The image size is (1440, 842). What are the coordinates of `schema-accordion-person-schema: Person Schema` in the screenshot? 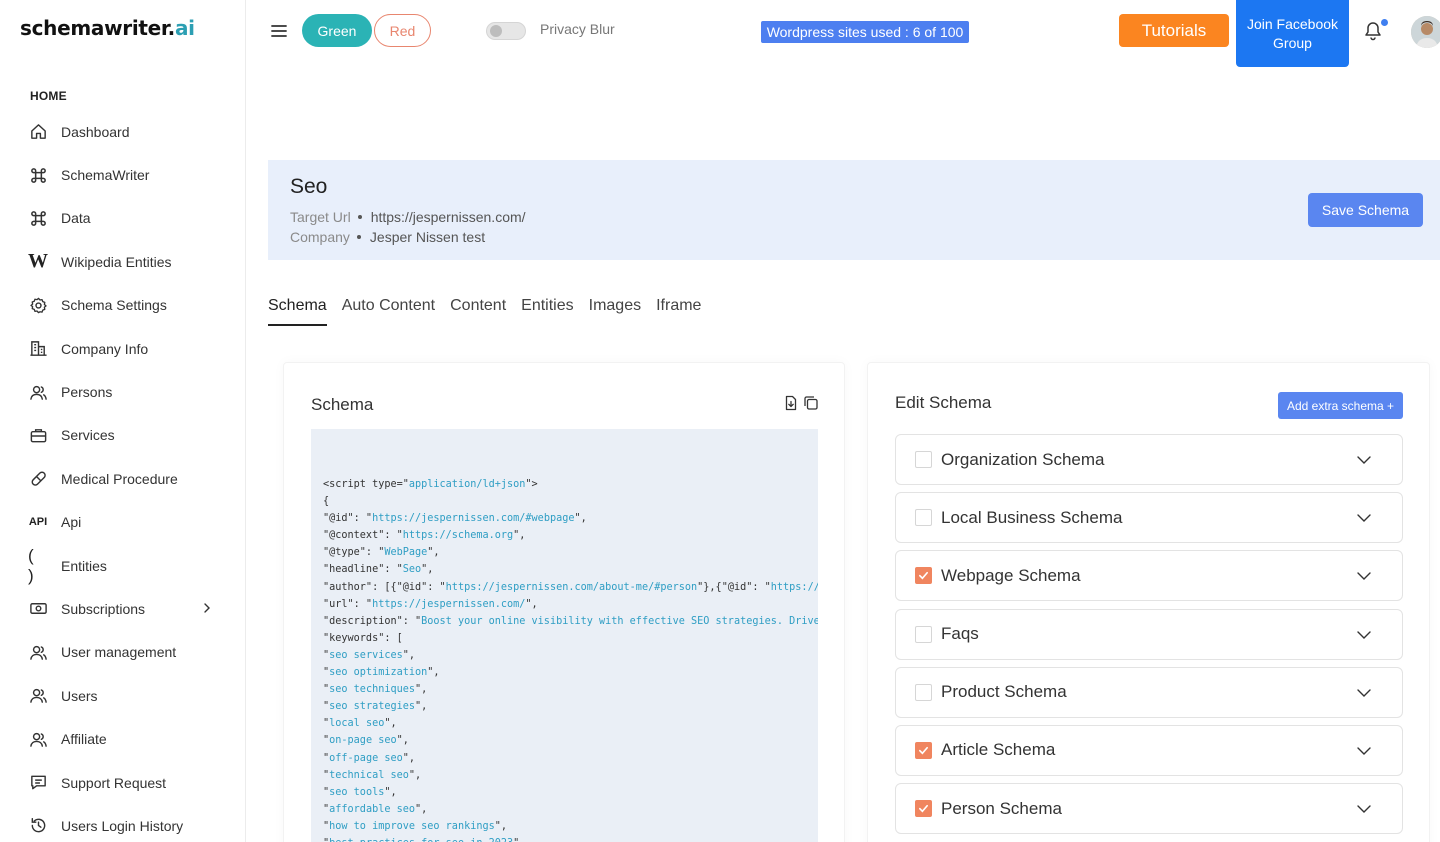 It's located at (1149, 809).